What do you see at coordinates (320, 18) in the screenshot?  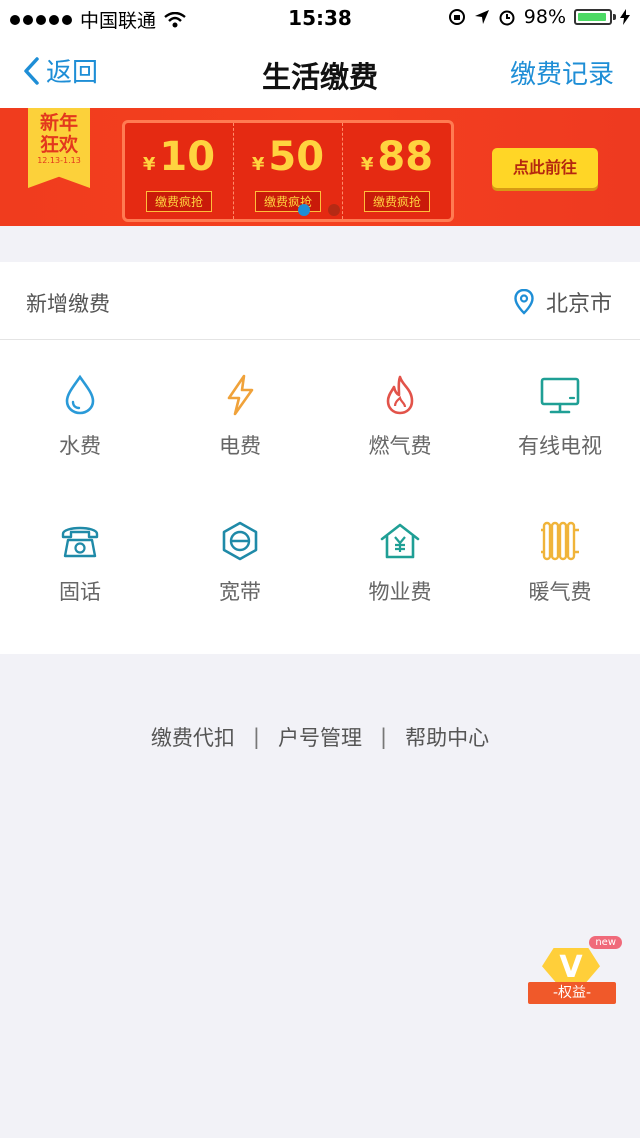 I see `status-bar: 中国联通 15:38 98%` at bounding box center [320, 18].